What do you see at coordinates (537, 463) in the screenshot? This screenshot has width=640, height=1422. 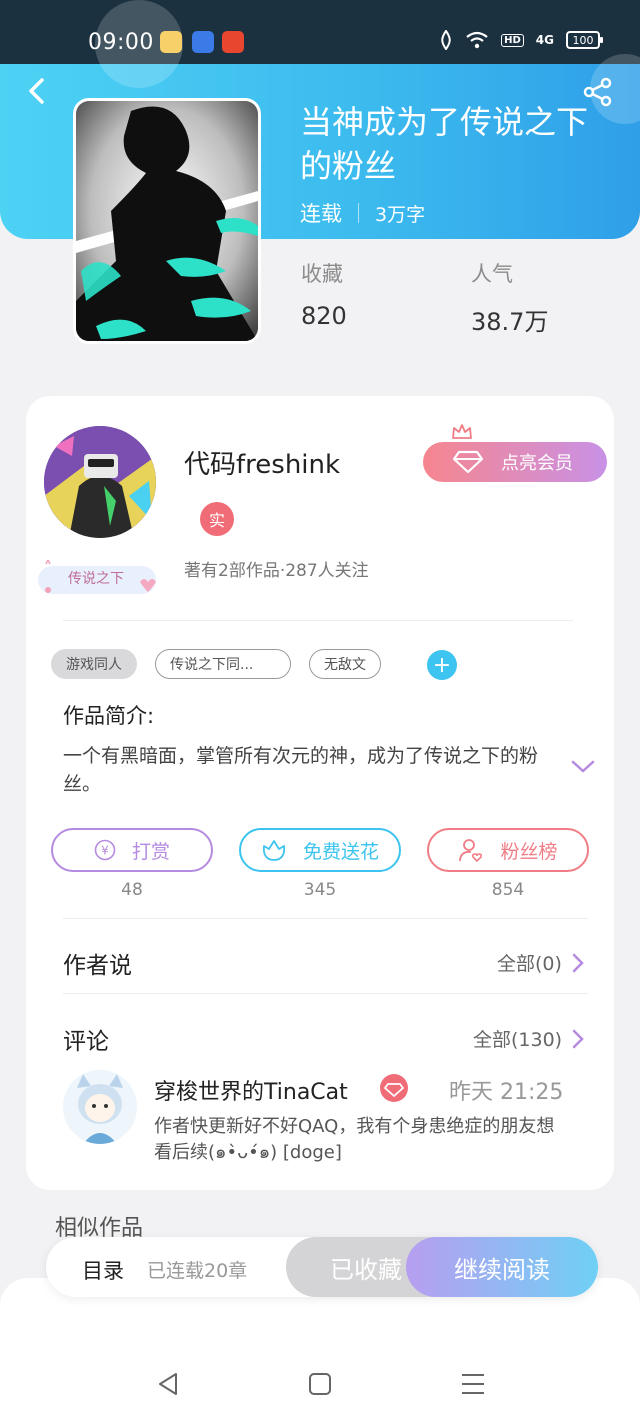 I see `vip-button-label: 点亮会员` at bounding box center [537, 463].